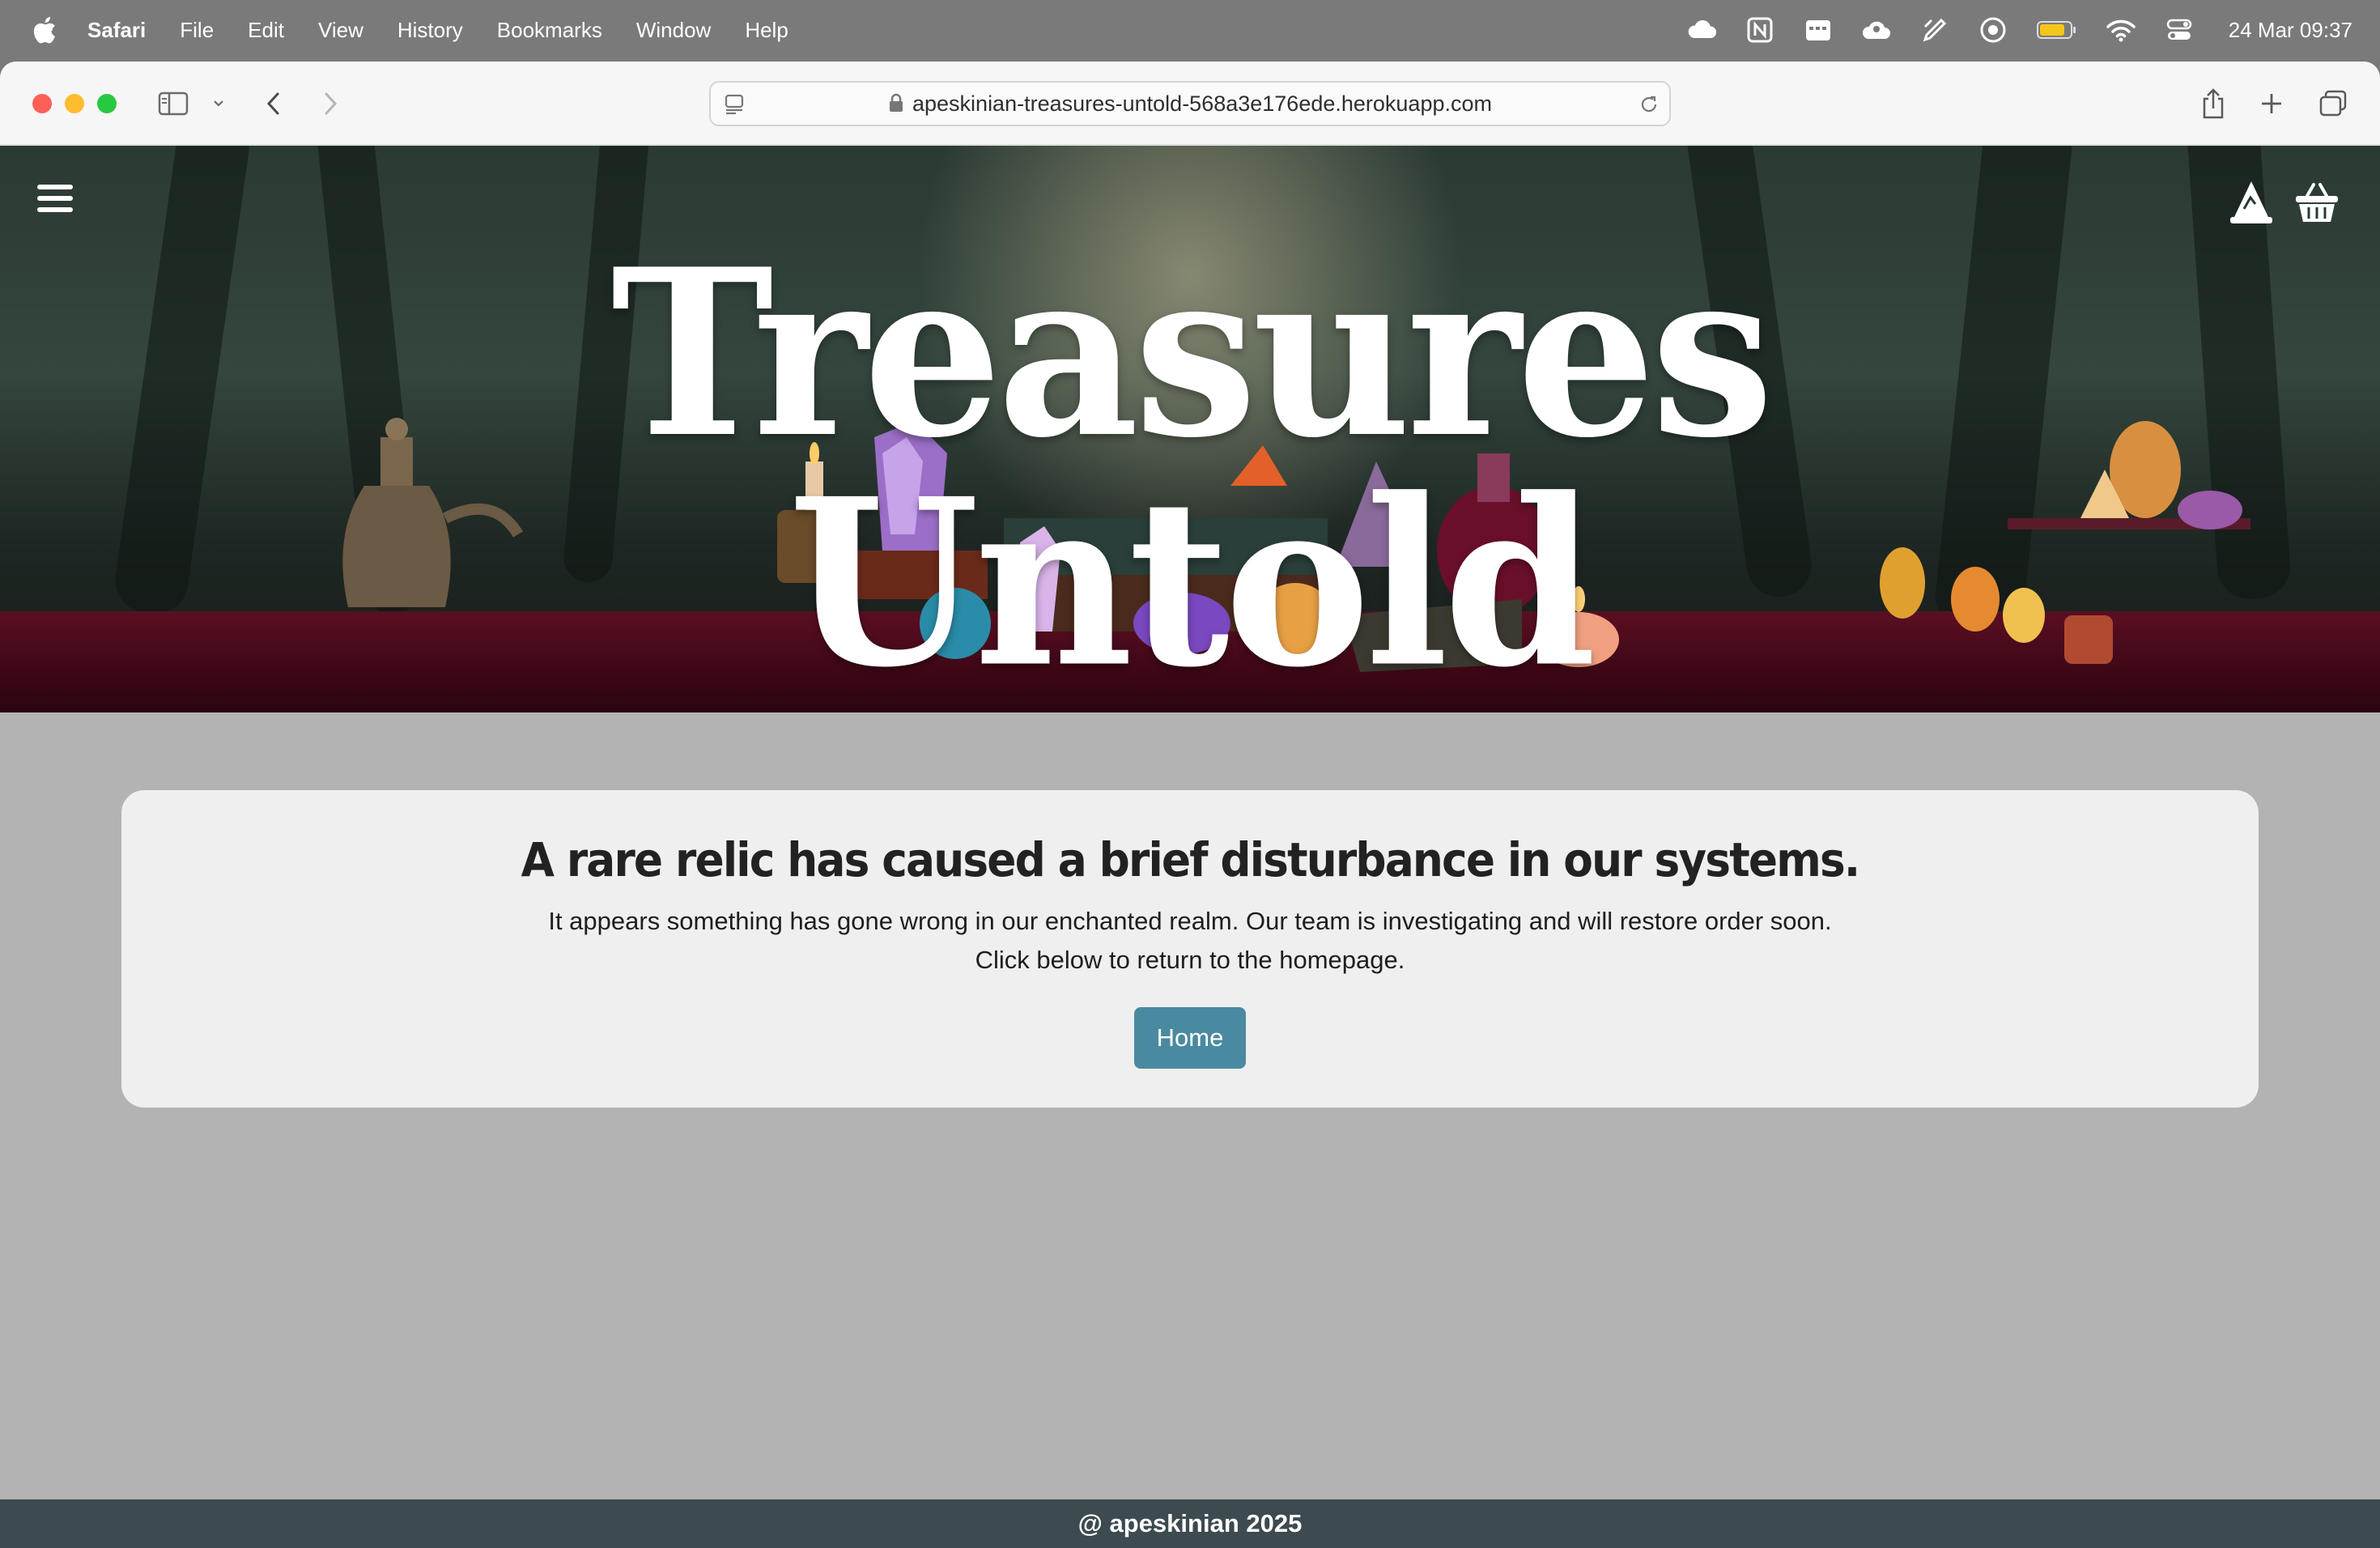 This screenshot has height=1548, width=2380. I want to click on maximize-window-button, so click(107, 104).